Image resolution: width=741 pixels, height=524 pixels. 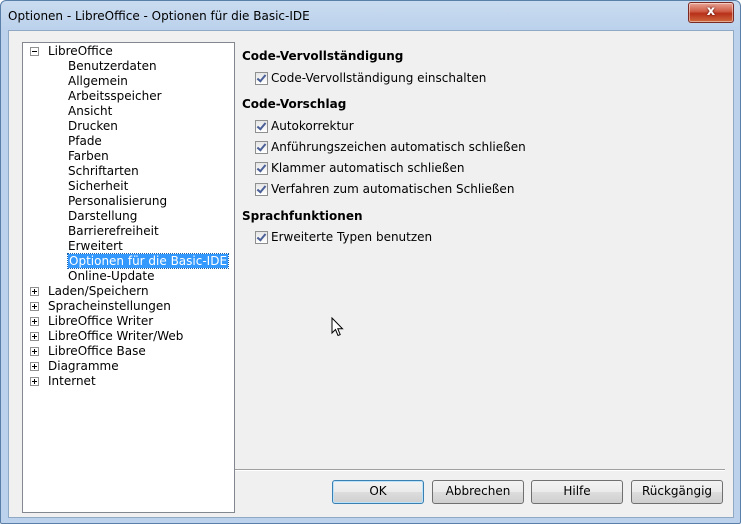 I want to click on tree-item: Schriftarten, so click(x=103, y=171).